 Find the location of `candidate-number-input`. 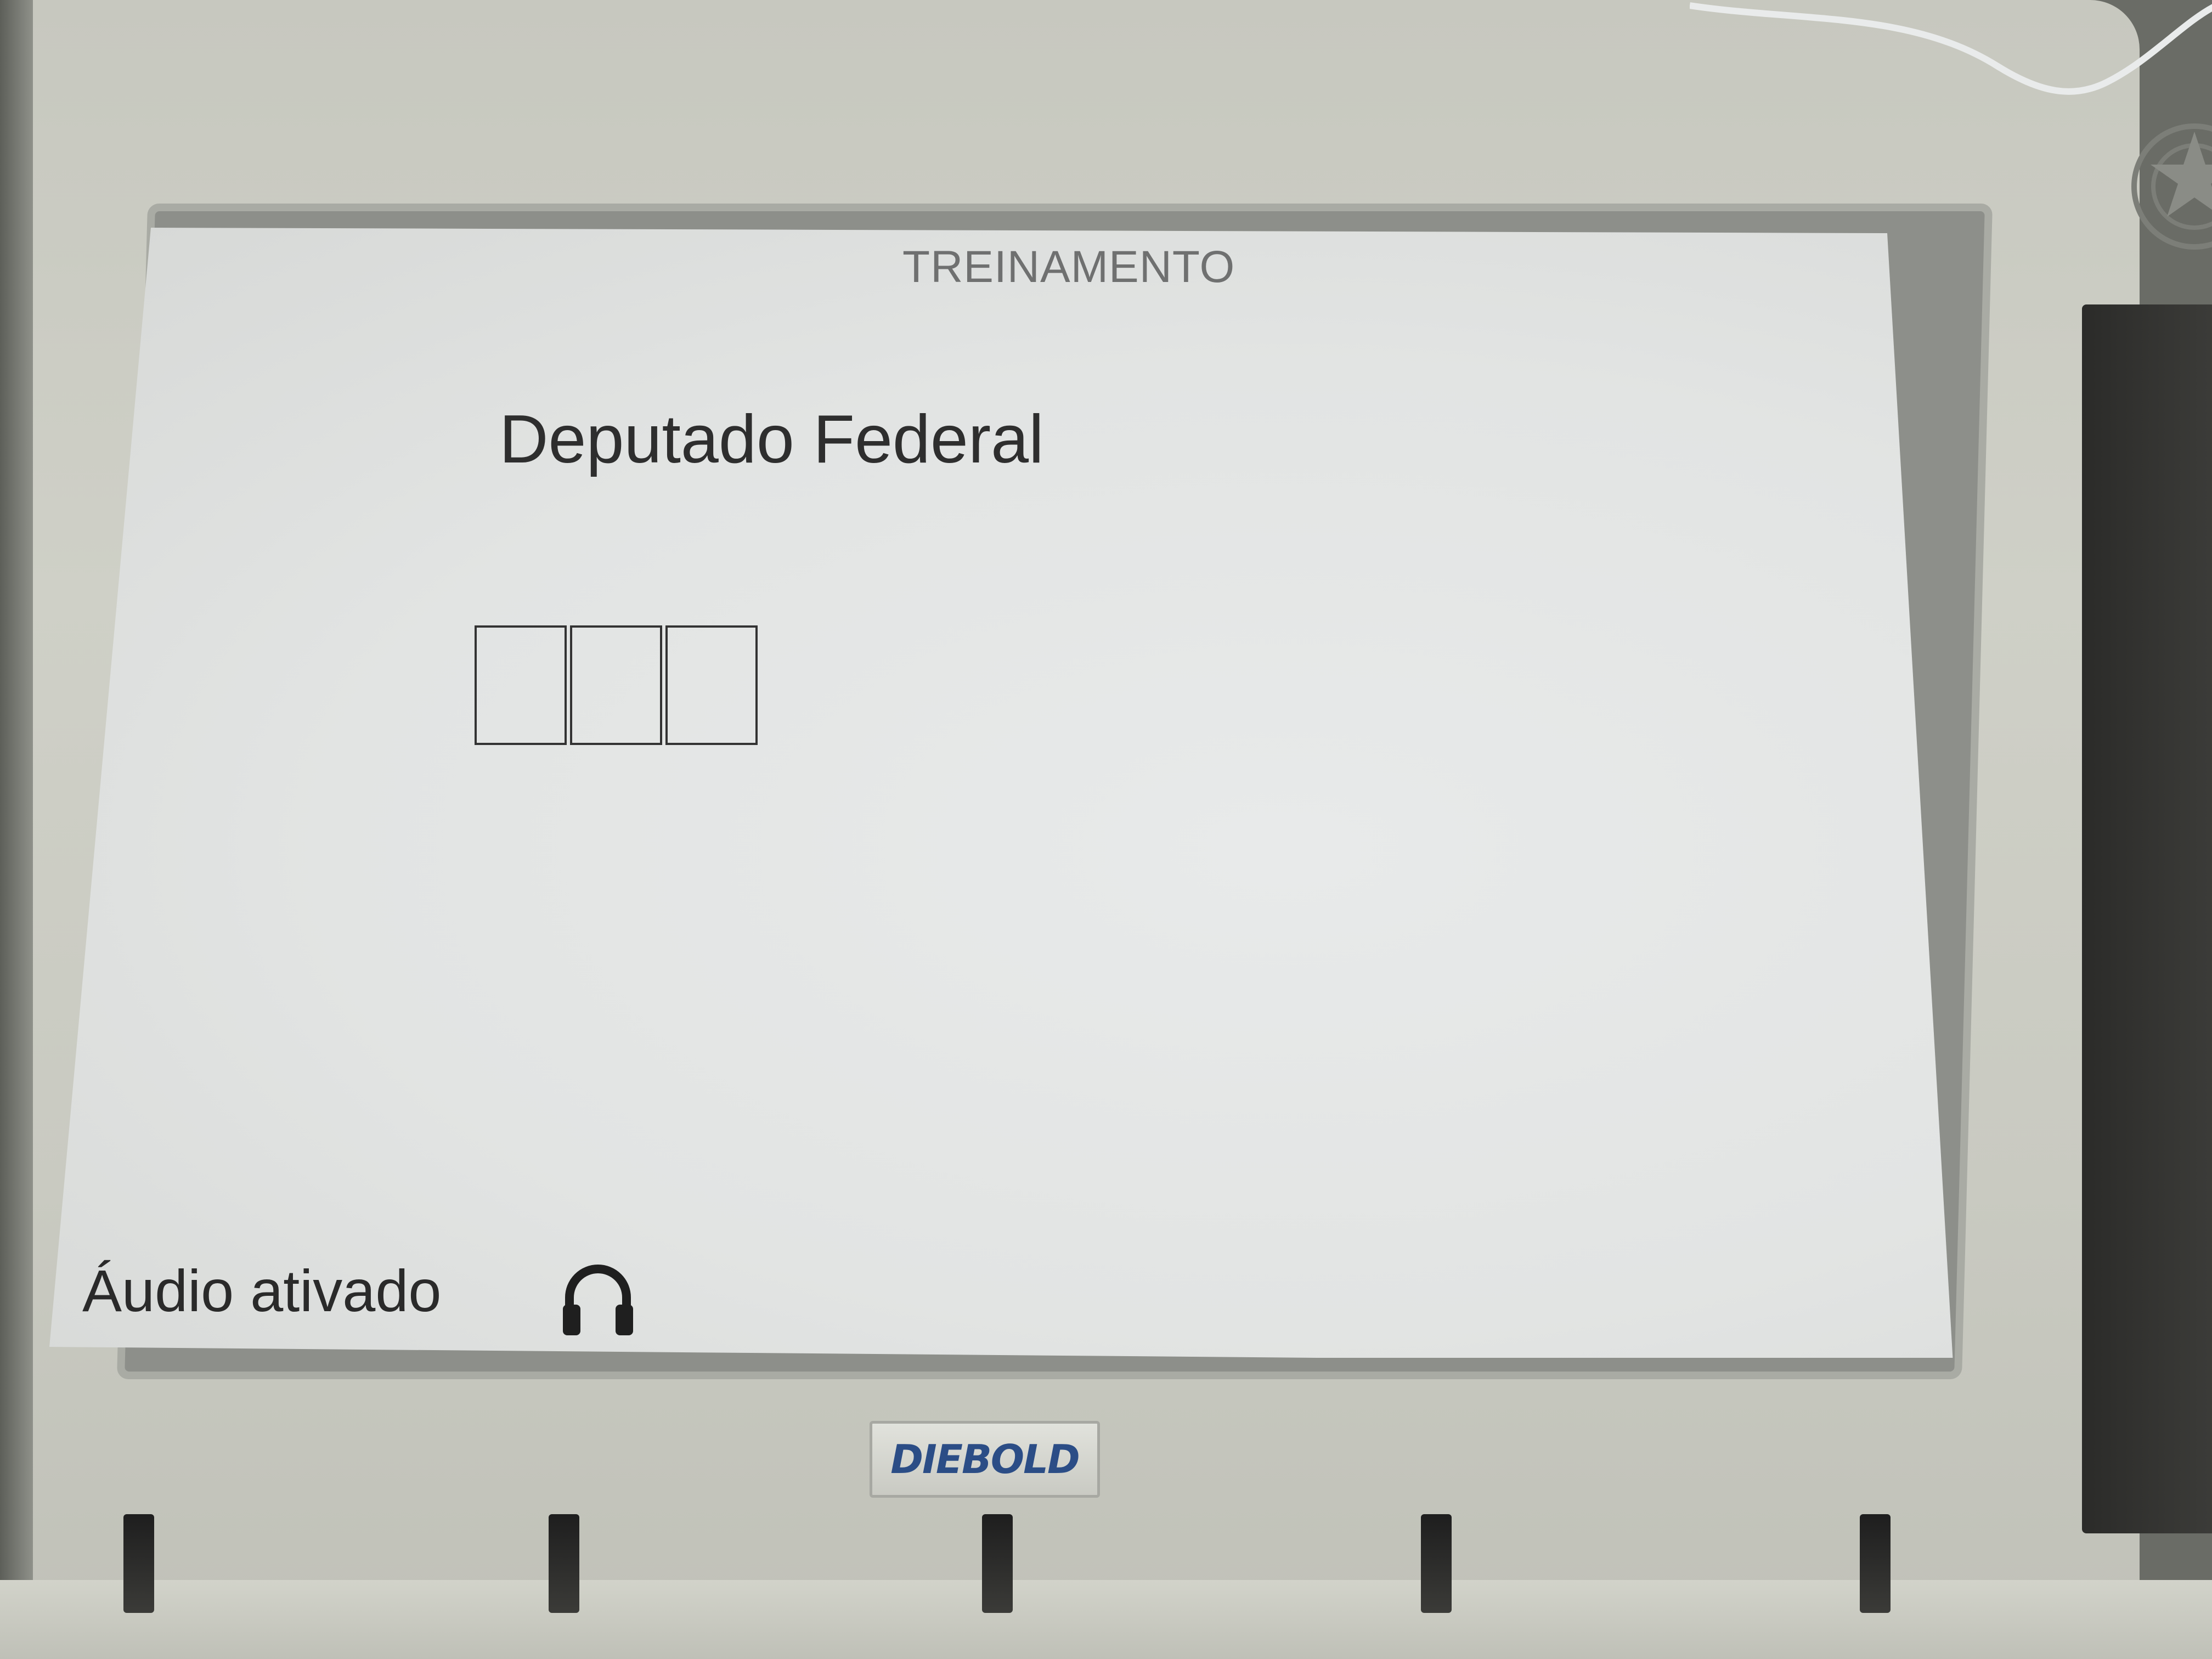

candidate-number-input is located at coordinates (617, 685).